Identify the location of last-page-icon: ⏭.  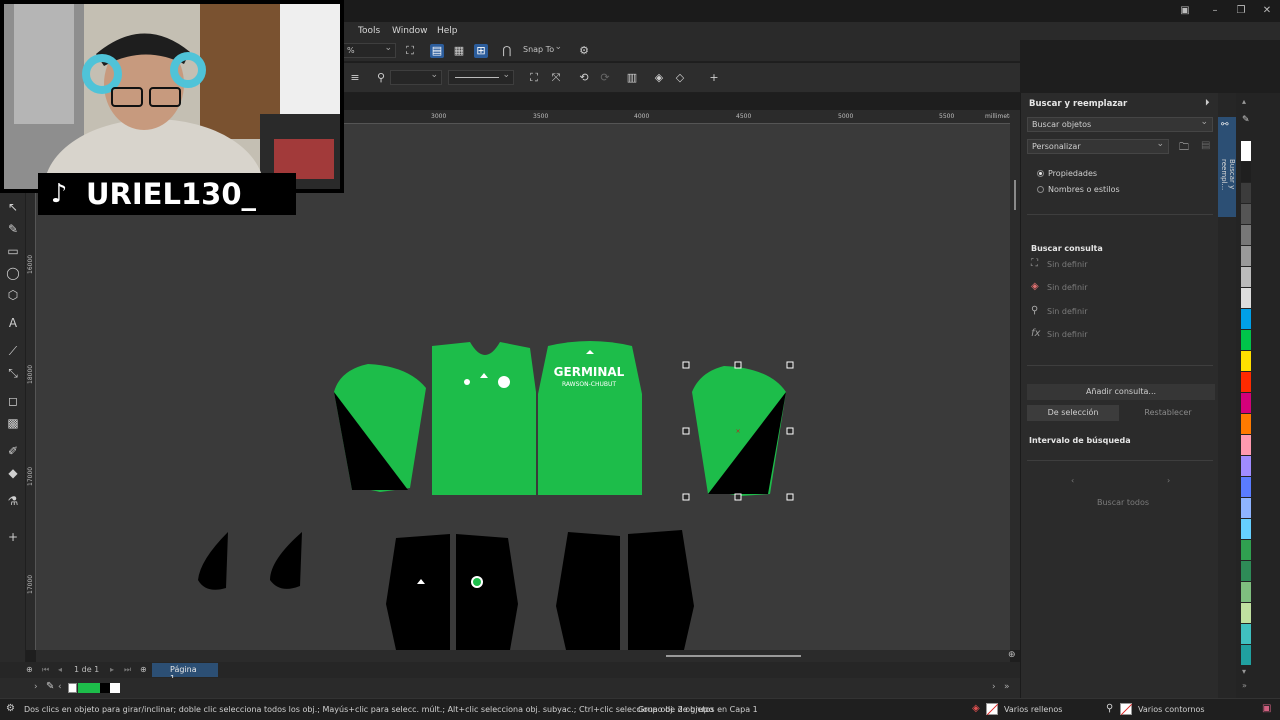
(127, 670).